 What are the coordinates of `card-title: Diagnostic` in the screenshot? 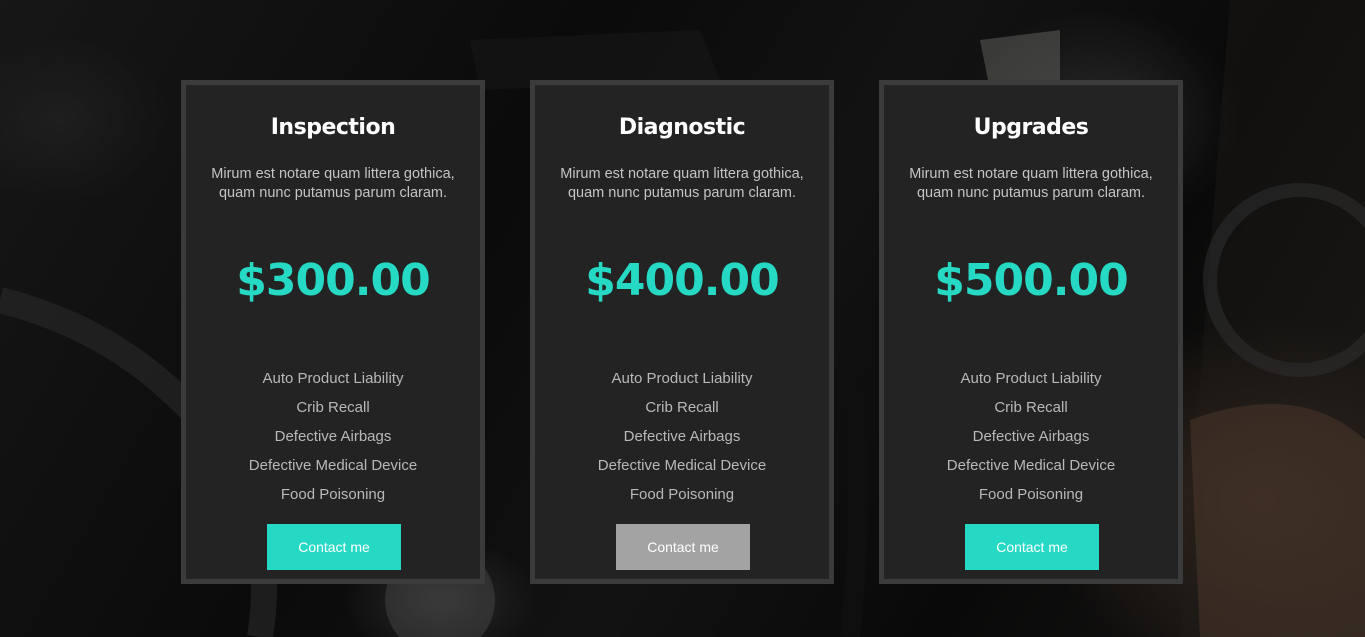 It's located at (682, 127).